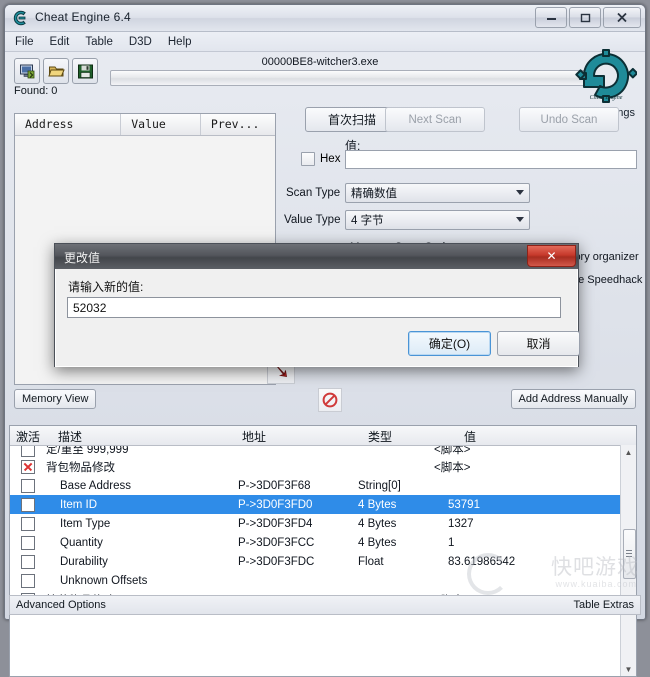 The width and height of the screenshot is (650, 677). What do you see at coordinates (330, 159) in the screenshot?
I see `hex-label: Hex` at bounding box center [330, 159].